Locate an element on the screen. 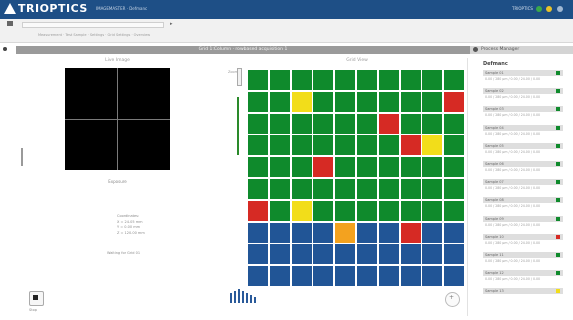 The width and height of the screenshot is (573, 320). settings-item-header: Sample 13 is located at coordinates (523, 291).